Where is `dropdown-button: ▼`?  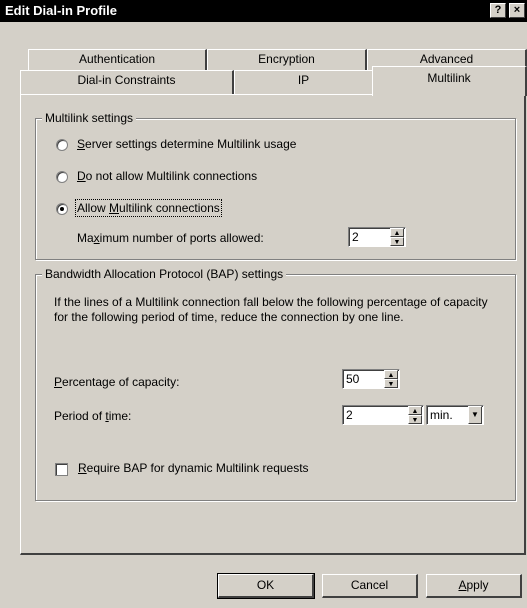 dropdown-button: ▼ is located at coordinates (475, 415).